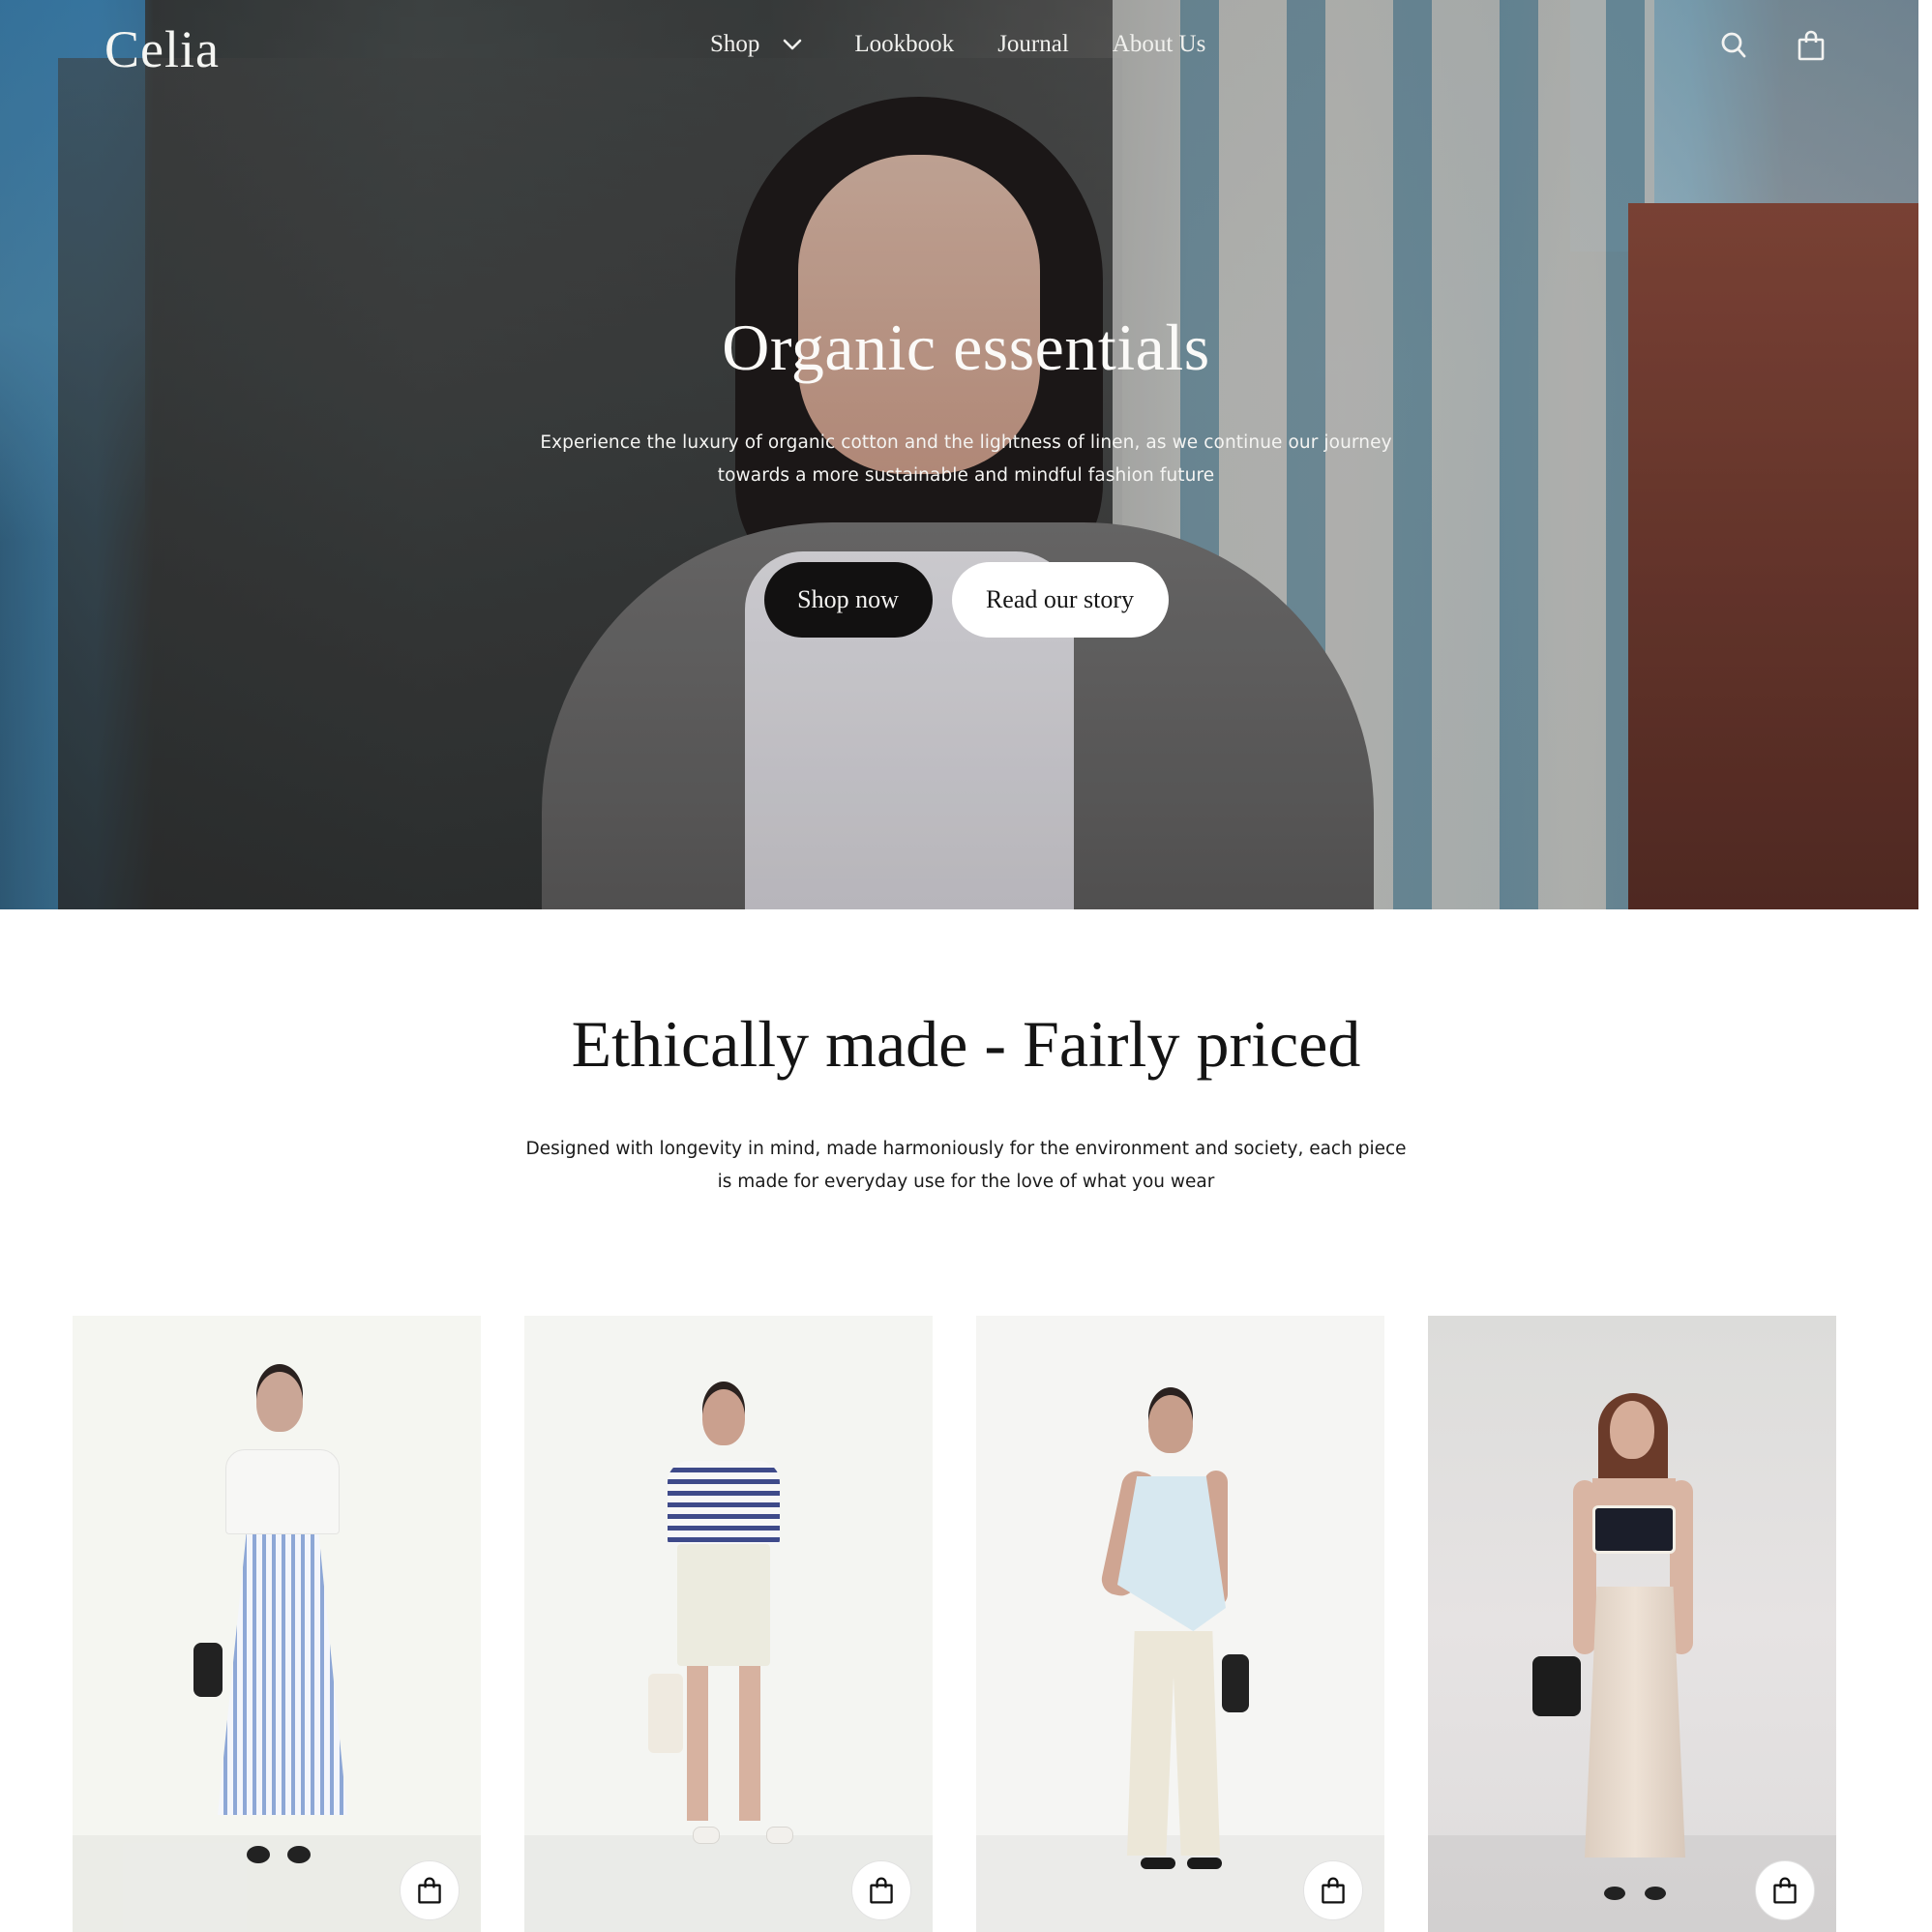  What do you see at coordinates (1060, 600) in the screenshot?
I see `read-our-story-button: Read our story` at bounding box center [1060, 600].